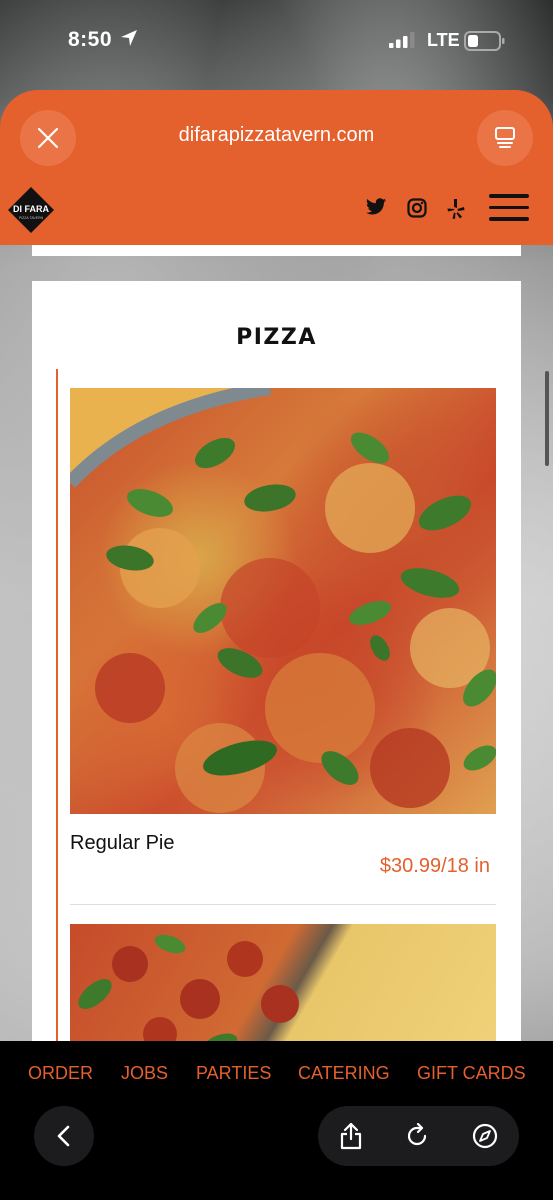  I want to click on site-logo: DI FARA PIZZA TAVERN, so click(31, 210).